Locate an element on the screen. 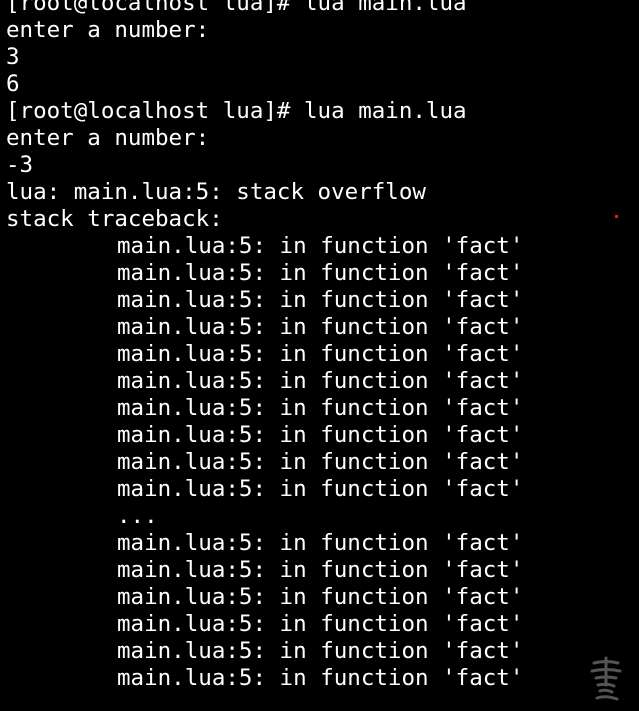  red-dot-marker is located at coordinates (616, 216).